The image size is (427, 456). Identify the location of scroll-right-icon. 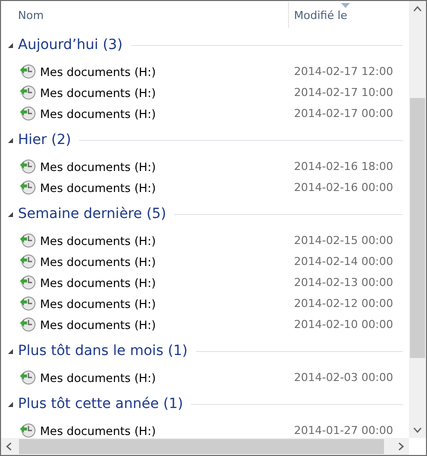
(401, 446).